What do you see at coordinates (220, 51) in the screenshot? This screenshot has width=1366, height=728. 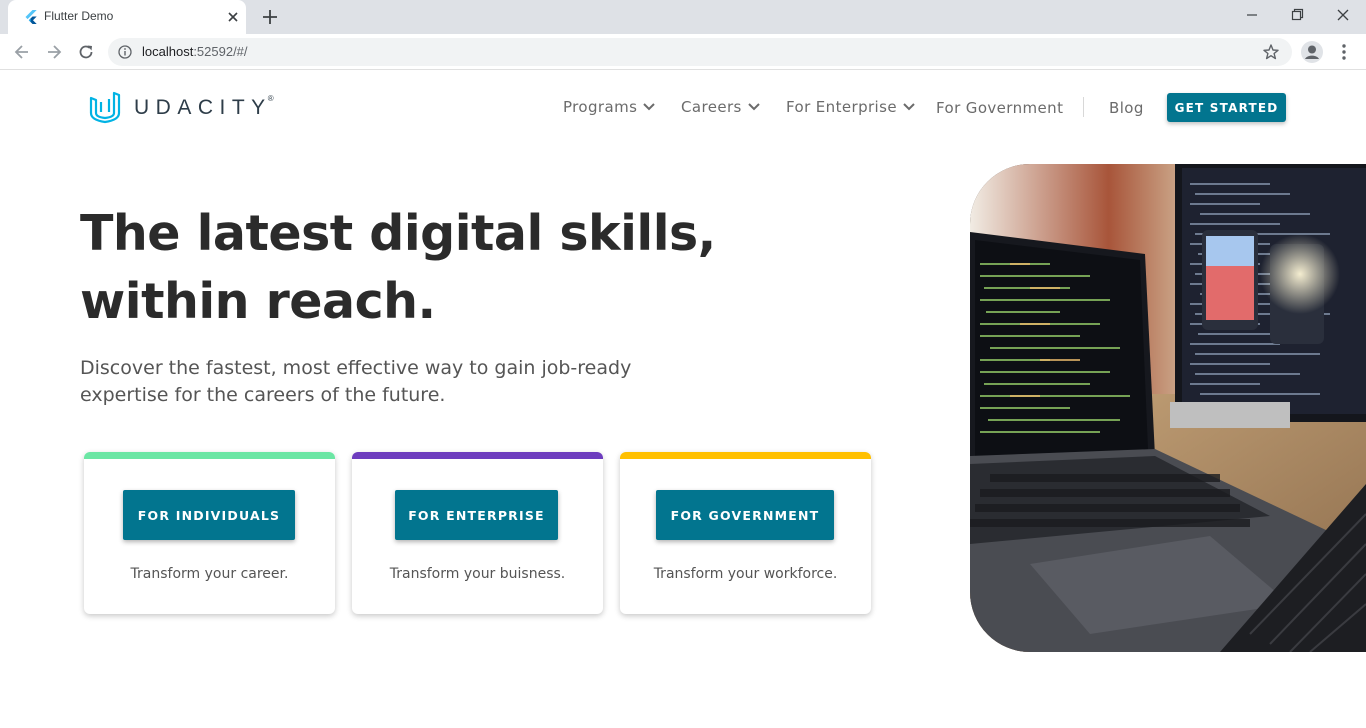 I see `url-path: :52592/#/` at bounding box center [220, 51].